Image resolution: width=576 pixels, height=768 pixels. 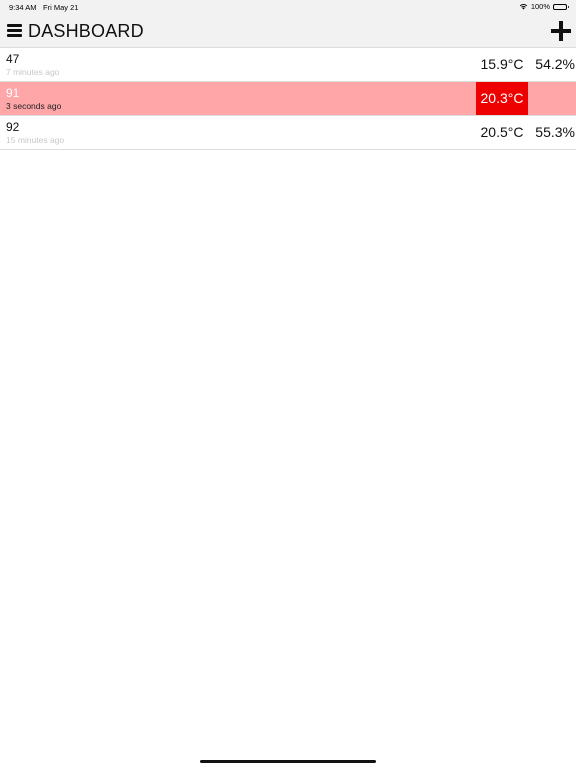 What do you see at coordinates (288, 65) in the screenshot?
I see `sensor-row: 47 7 minutes ago 15.9°C 54.2%` at bounding box center [288, 65].